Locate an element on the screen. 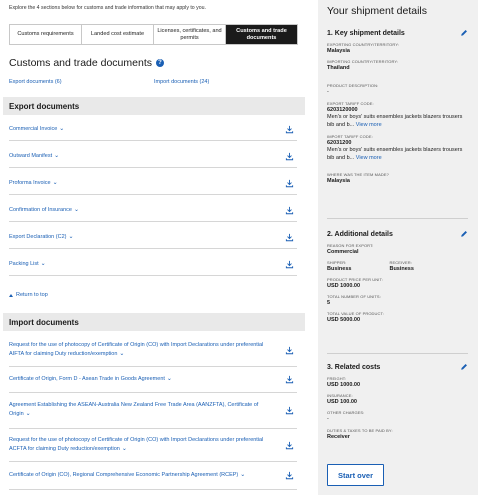 The height and width of the screenshot is (495, 478). total-units-label: TOTAL NUMBER OF UNITS: is located at coordinates (354, 296).